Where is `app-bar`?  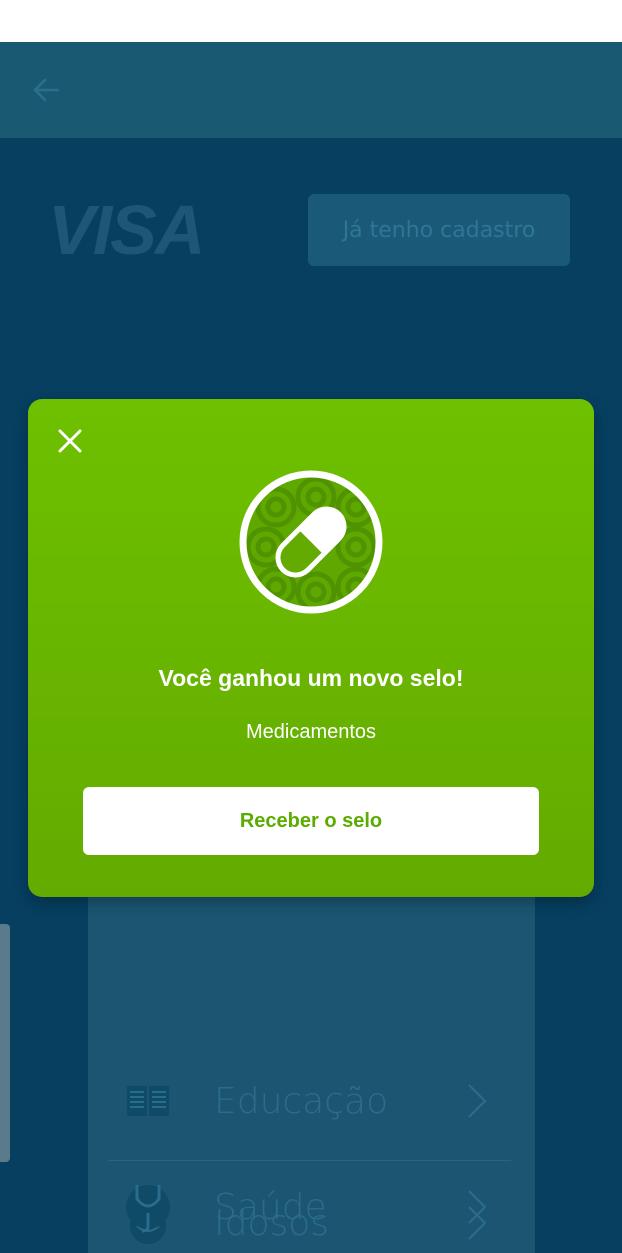 app-bar is located at coordinates (311, 90).